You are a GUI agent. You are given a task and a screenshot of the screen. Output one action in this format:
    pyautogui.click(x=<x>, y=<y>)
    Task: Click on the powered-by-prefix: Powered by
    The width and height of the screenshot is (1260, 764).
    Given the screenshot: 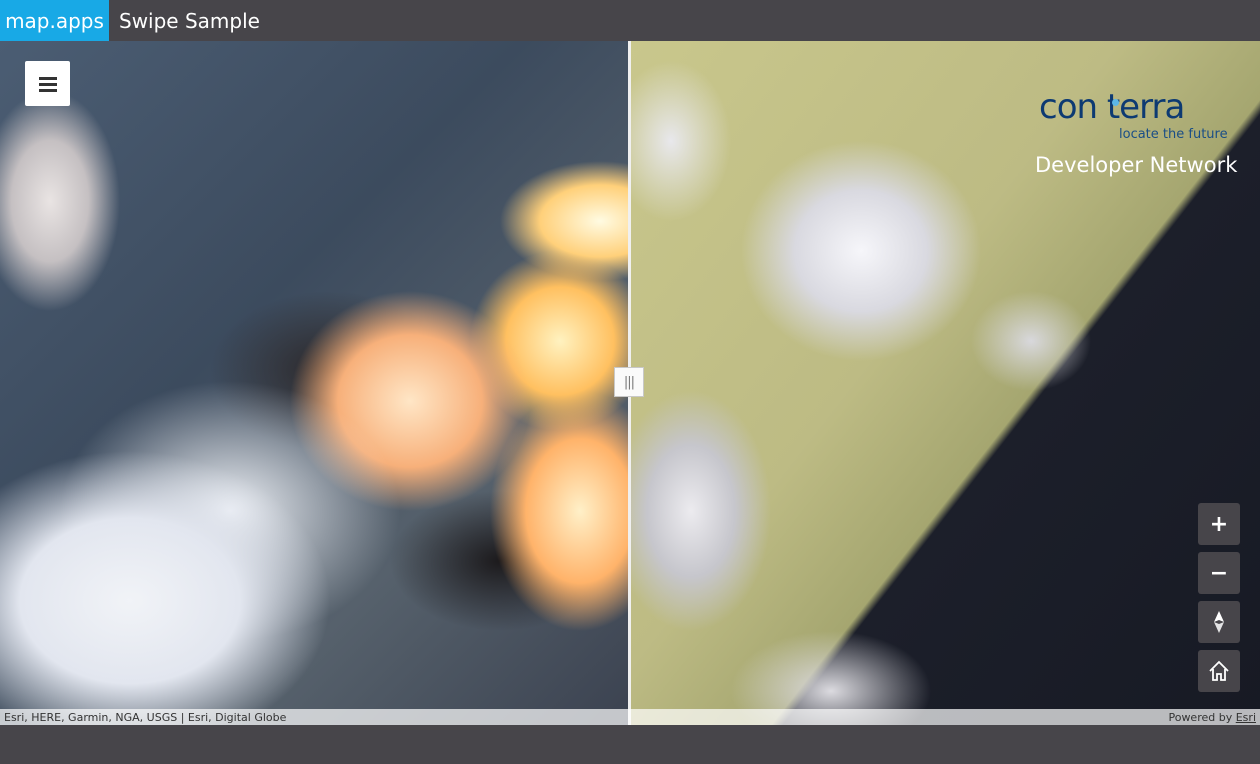 What is the action you would take?
    pyautogui.click(x=1202, y=717)
    